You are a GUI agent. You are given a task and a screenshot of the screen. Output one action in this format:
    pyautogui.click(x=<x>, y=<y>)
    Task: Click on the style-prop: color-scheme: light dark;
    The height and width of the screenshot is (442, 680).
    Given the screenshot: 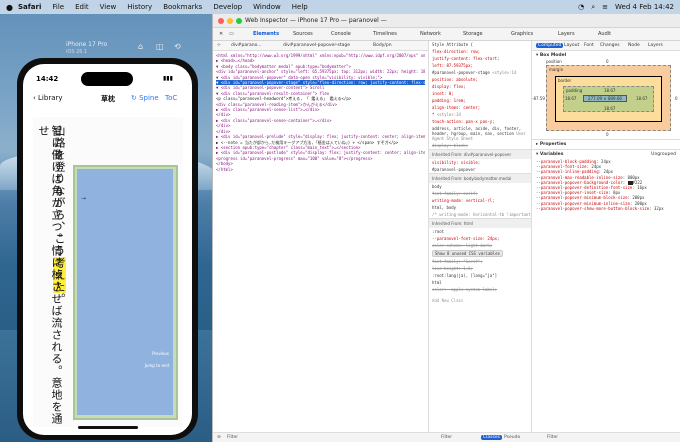 What is the action you would take?
    pyautogui.click(x=480, y=245)
    